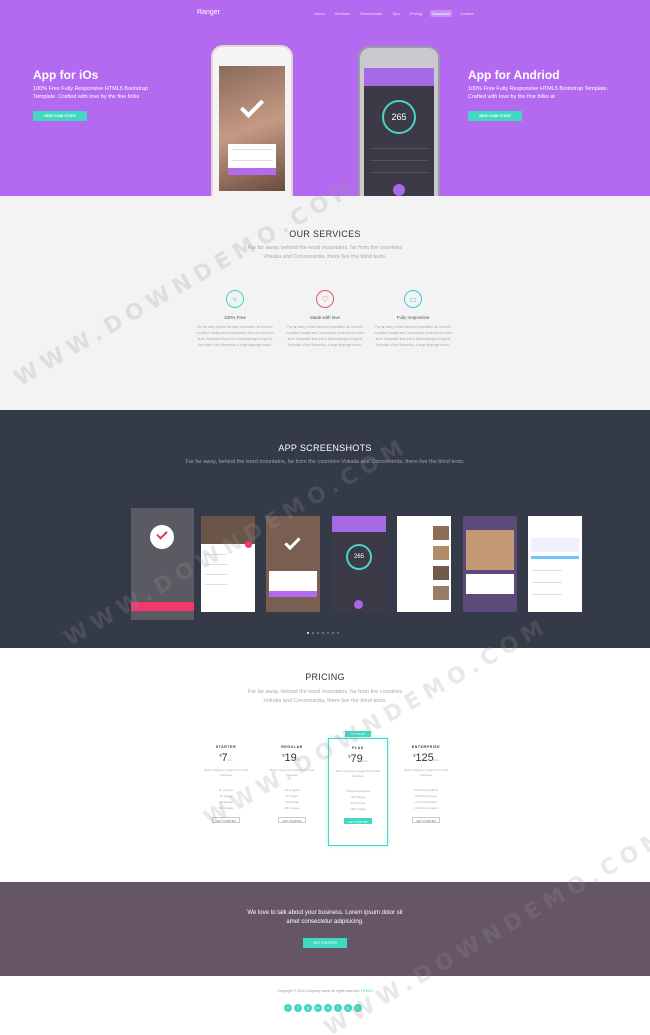  Describe the element at coordinates (514, 75) in the screenshot. I see `hero-android-title: App for Andriod` at that location.